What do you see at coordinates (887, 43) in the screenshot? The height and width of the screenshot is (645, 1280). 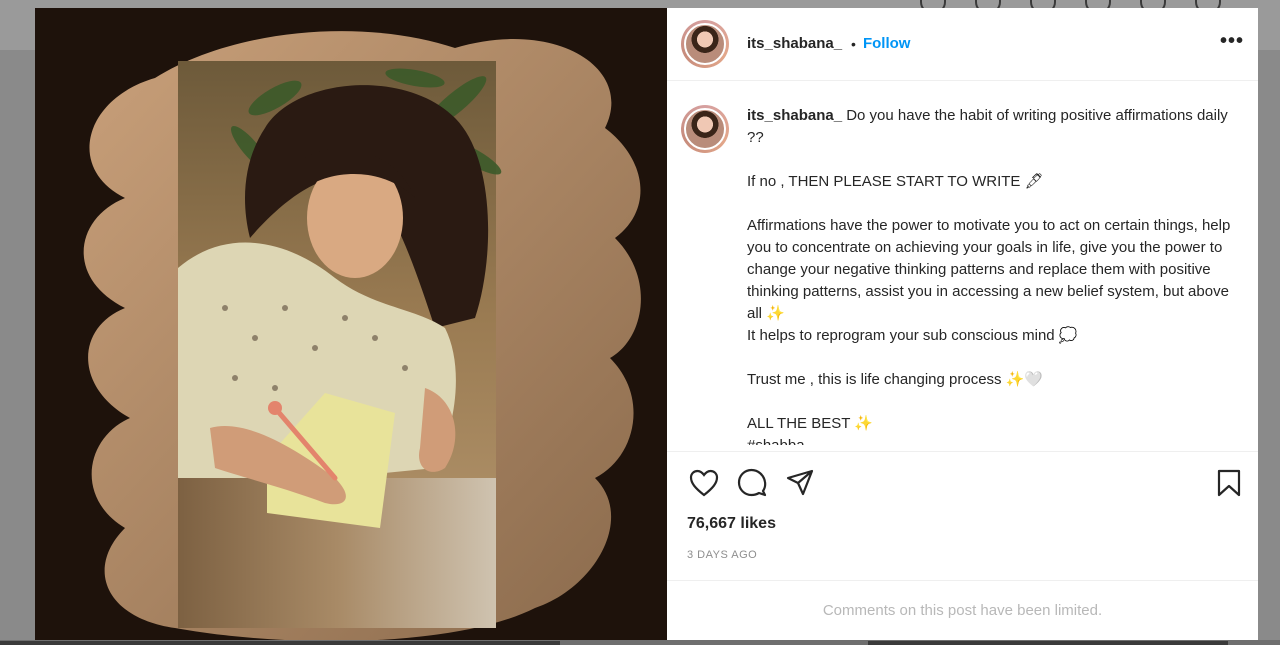 I see `follow-button: Follow` at bounding box center [887, 43].